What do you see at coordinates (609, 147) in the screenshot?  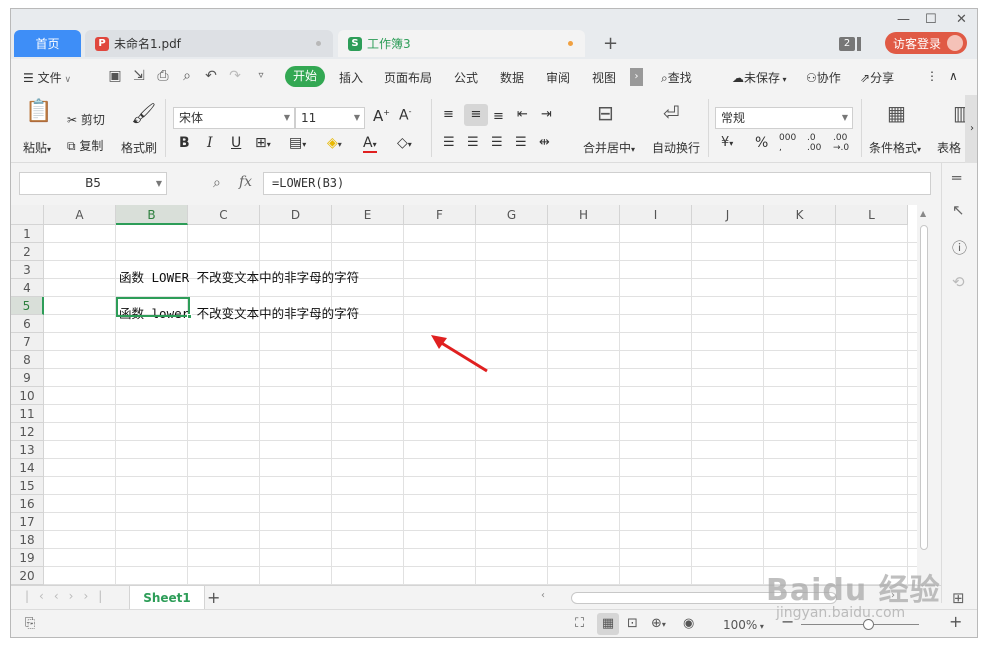 I see `merge-center-button: 合并居中▾` at bounding box center [609, 147].